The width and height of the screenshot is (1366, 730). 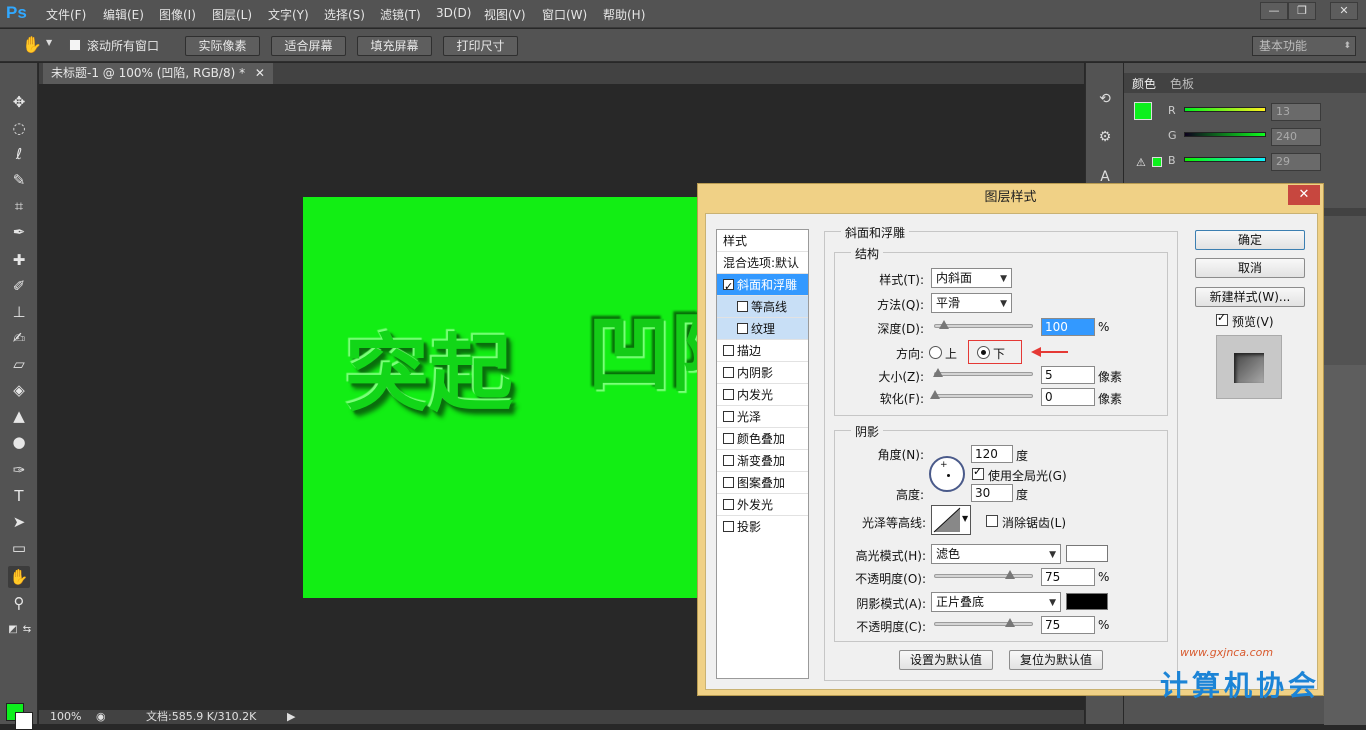 I want to click on lasso-tool-icon: ℓ, so click(x=19, y=154).